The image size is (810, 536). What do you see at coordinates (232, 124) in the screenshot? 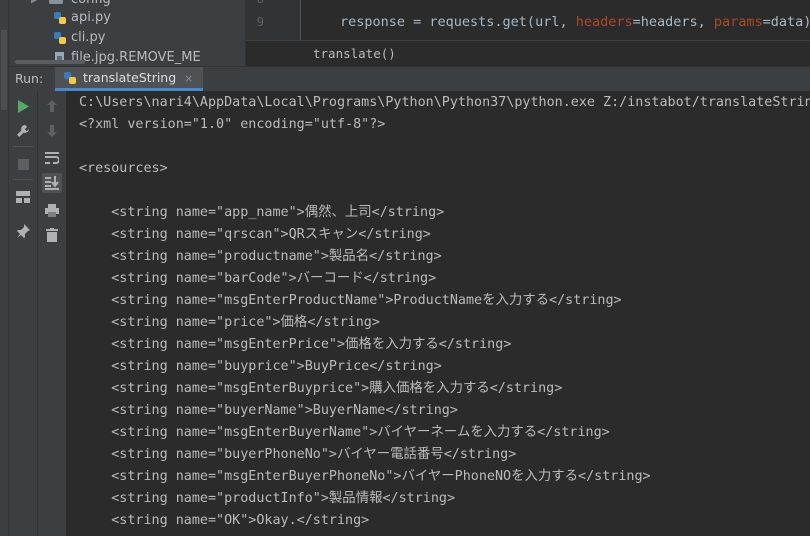
I see `console-line: <?xml version="1.0" encoding="utf-8"?>` at bounding box center [232, 124].